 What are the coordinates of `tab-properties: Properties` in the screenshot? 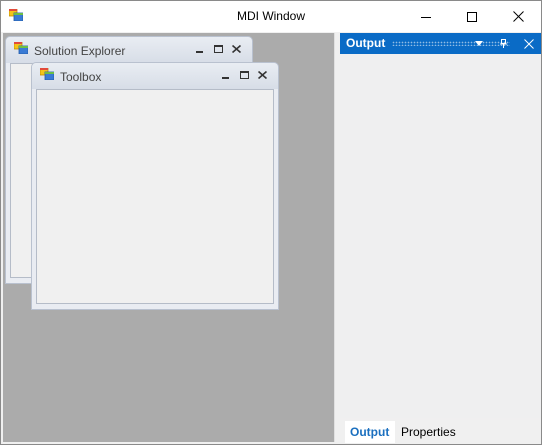 It's located at (428, 432).